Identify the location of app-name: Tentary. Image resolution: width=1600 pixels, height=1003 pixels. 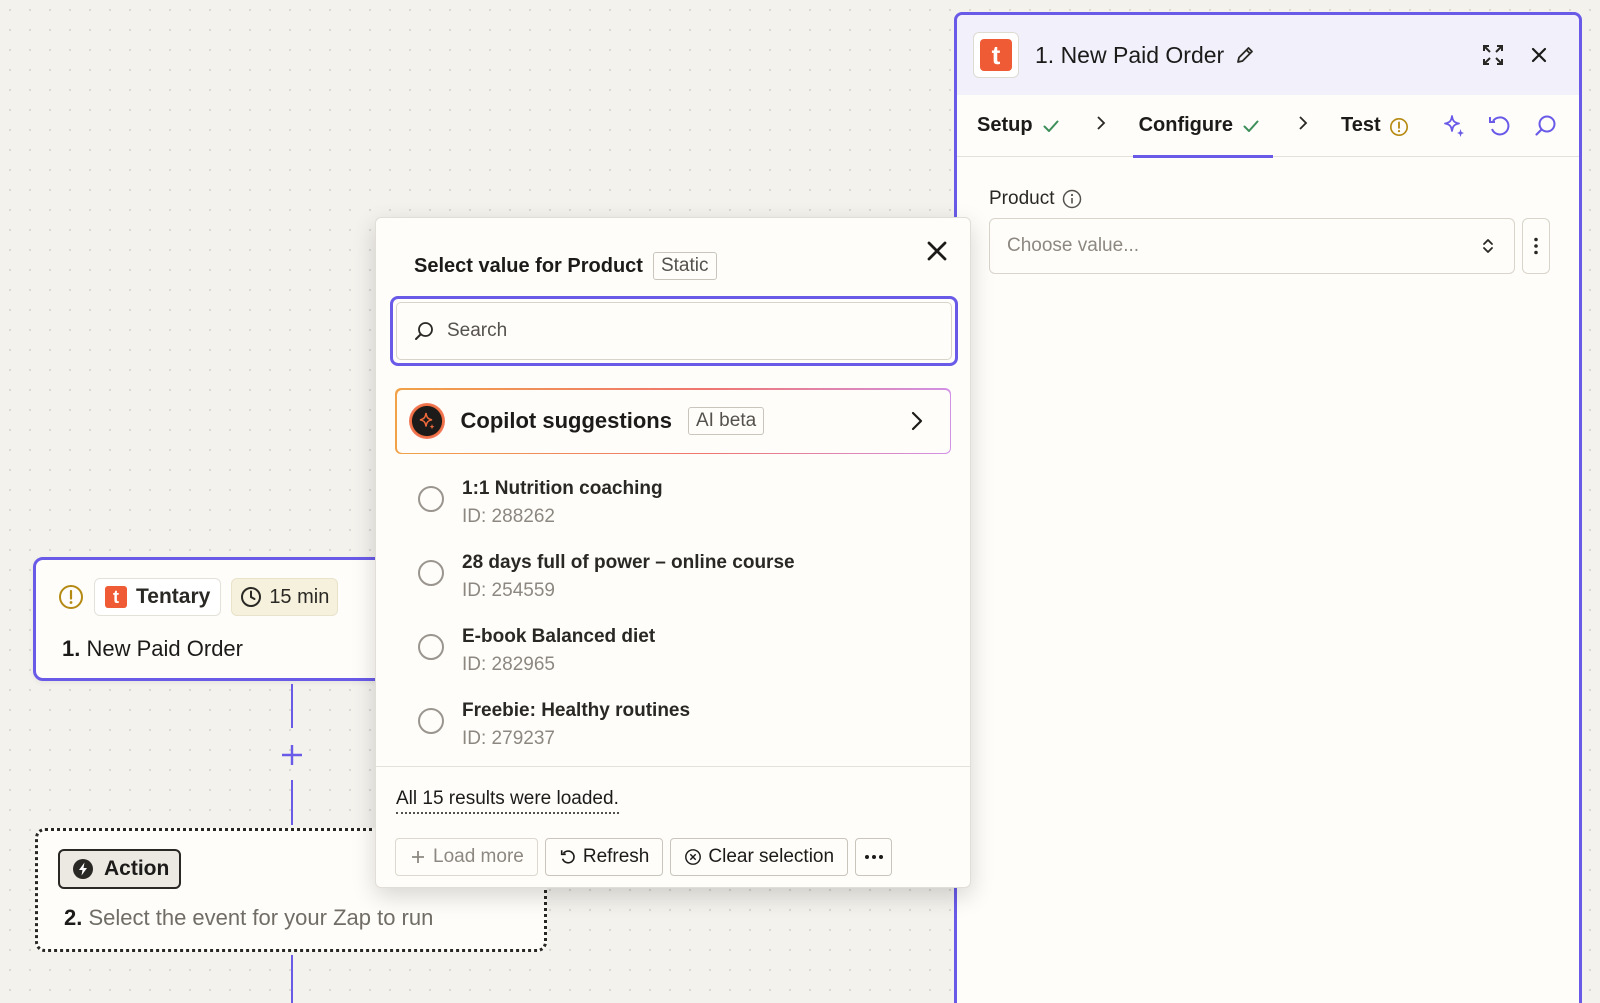
(173, 596).